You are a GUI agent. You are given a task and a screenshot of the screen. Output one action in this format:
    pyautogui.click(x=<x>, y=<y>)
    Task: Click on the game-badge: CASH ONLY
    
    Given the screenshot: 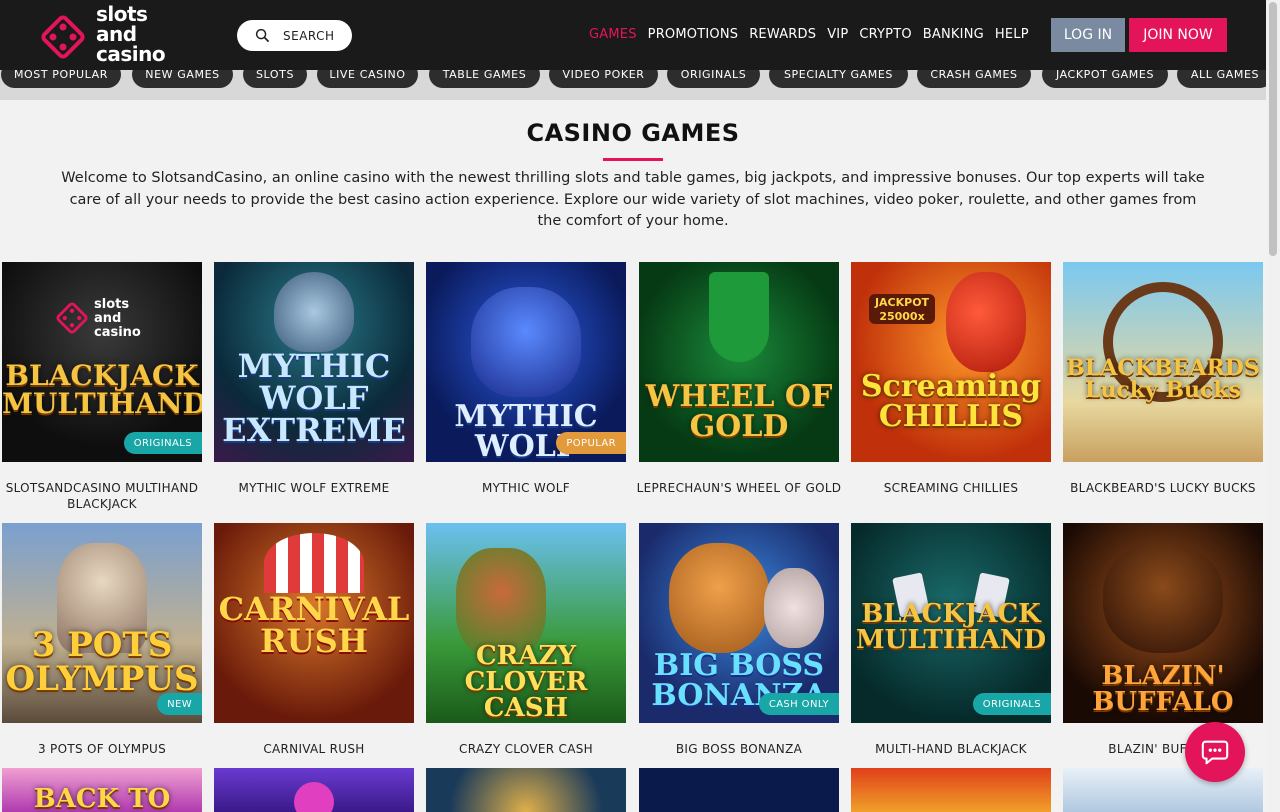 What is the action you would take?
    pyautogui.click(x=798, y=704)
    